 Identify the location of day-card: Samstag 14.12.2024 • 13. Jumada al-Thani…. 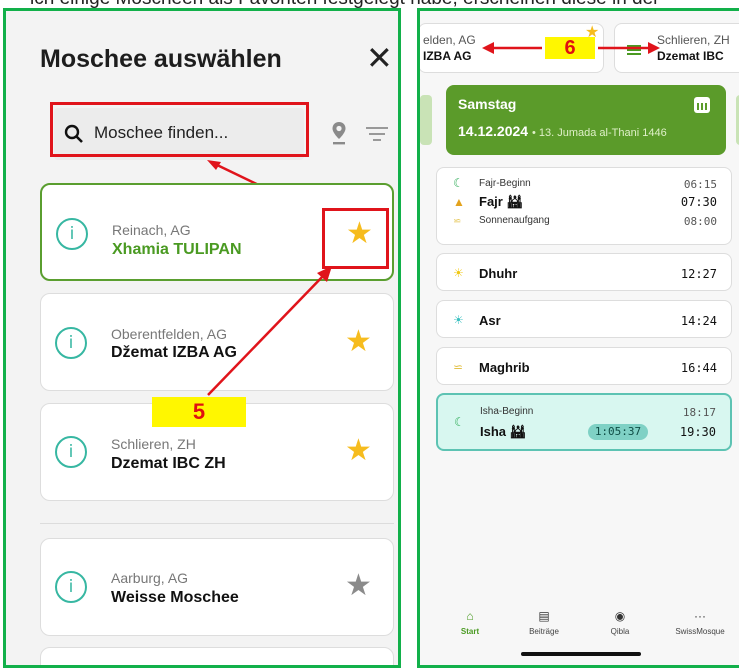
(586, 120).